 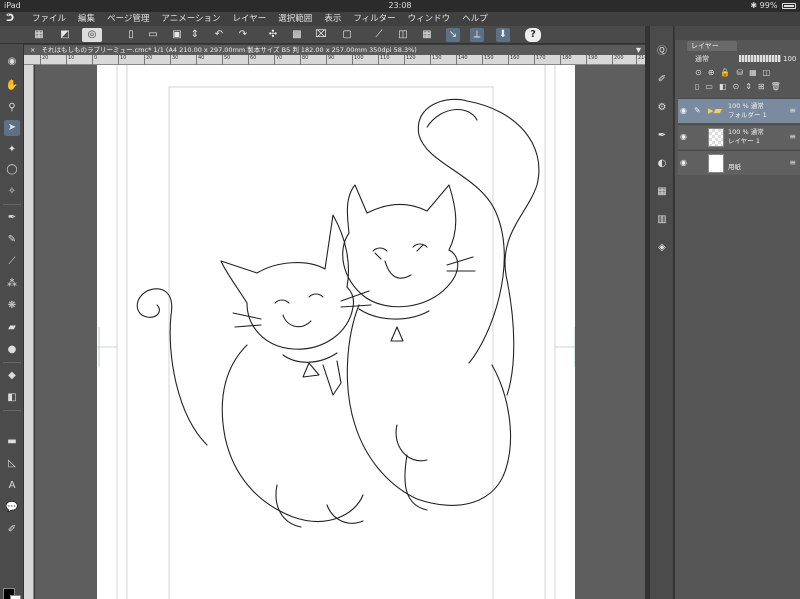 I want to click on color-history-icon: ▥, so click(x=662, y=220).